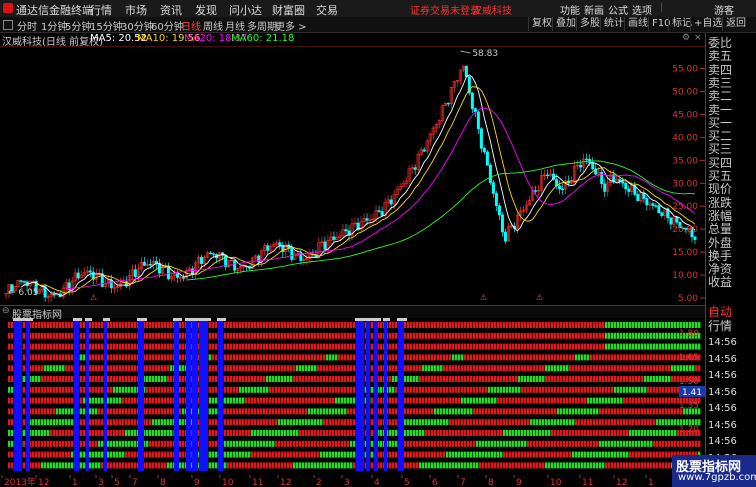 The image size is (756, 487). Describe the element at coordinates (570, 9) in the screenshot. I see `menu-gongneng: 功能` at that location.